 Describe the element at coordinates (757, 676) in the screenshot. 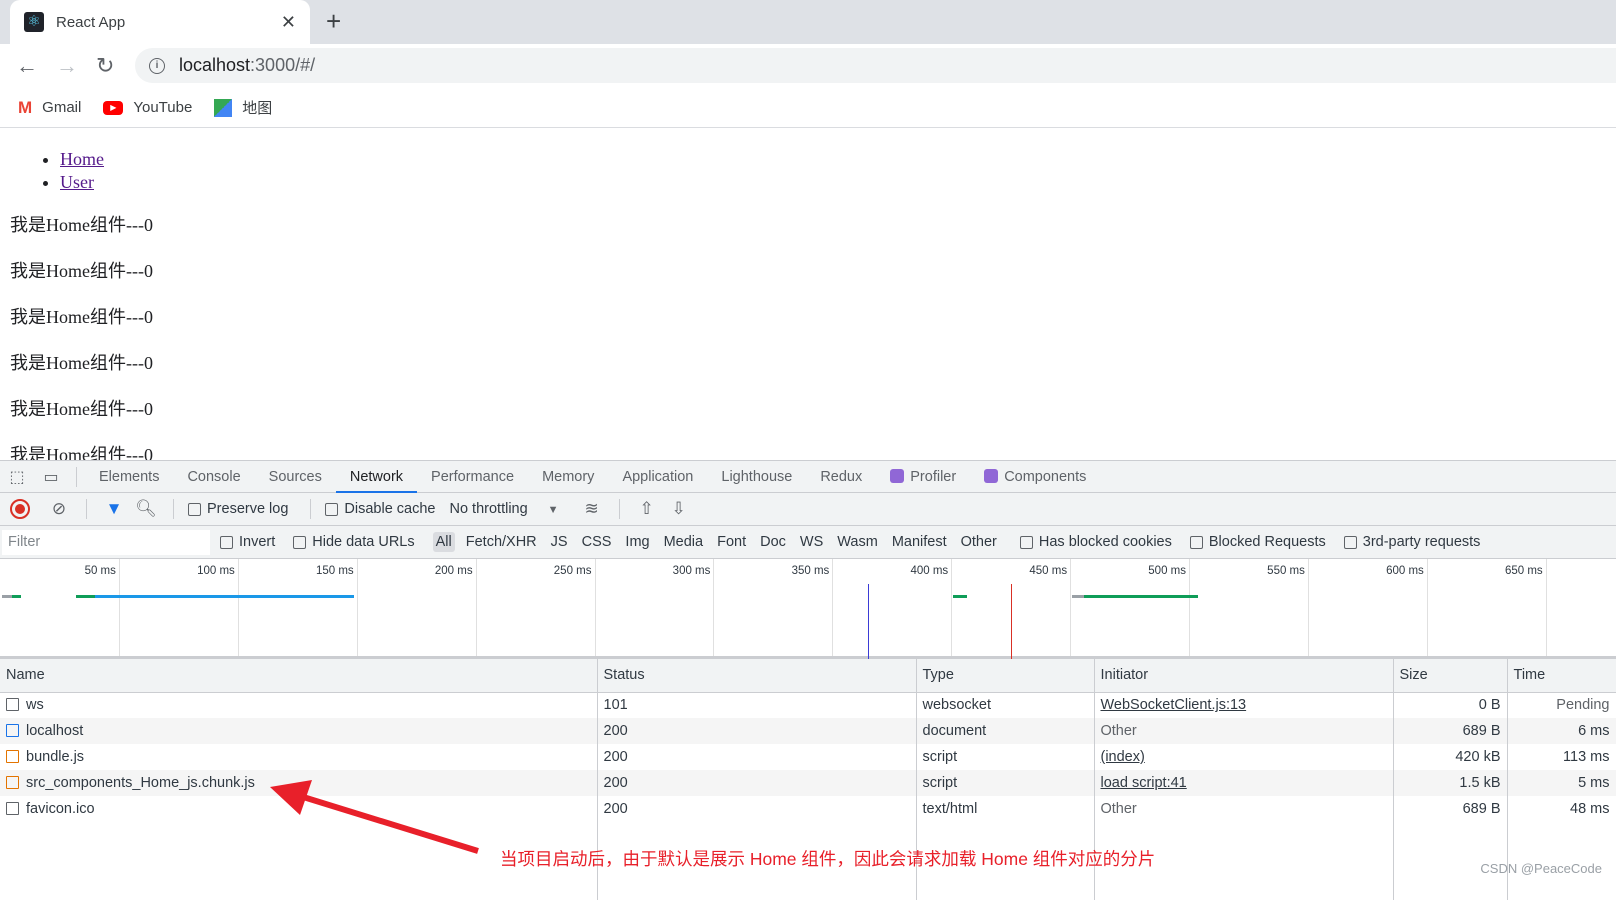

I see `column-header-status: Status` at that location.